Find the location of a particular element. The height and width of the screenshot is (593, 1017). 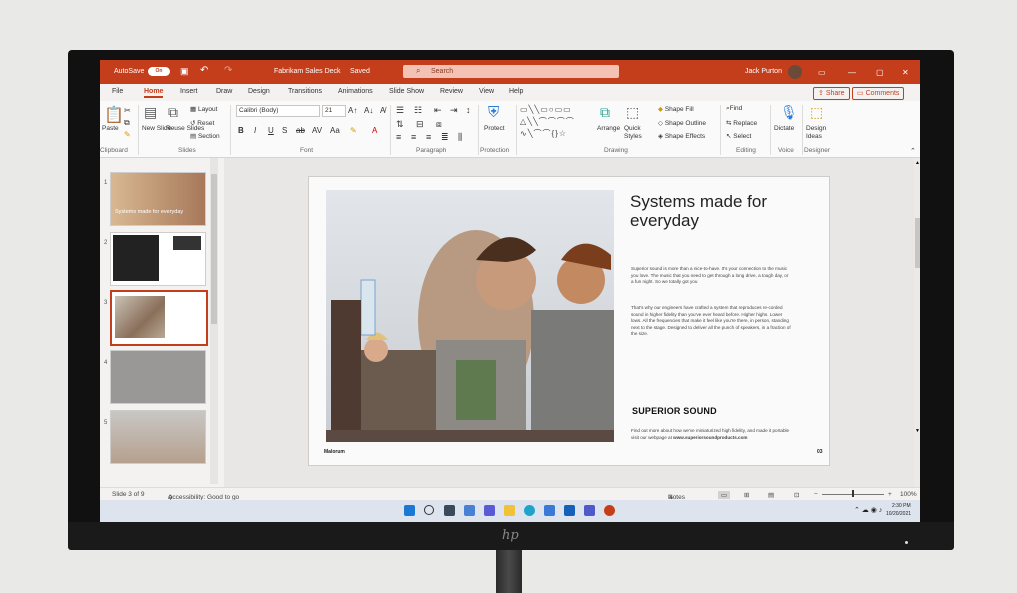

comments-button: ▭ Comments is located at coordinates (878, 93).